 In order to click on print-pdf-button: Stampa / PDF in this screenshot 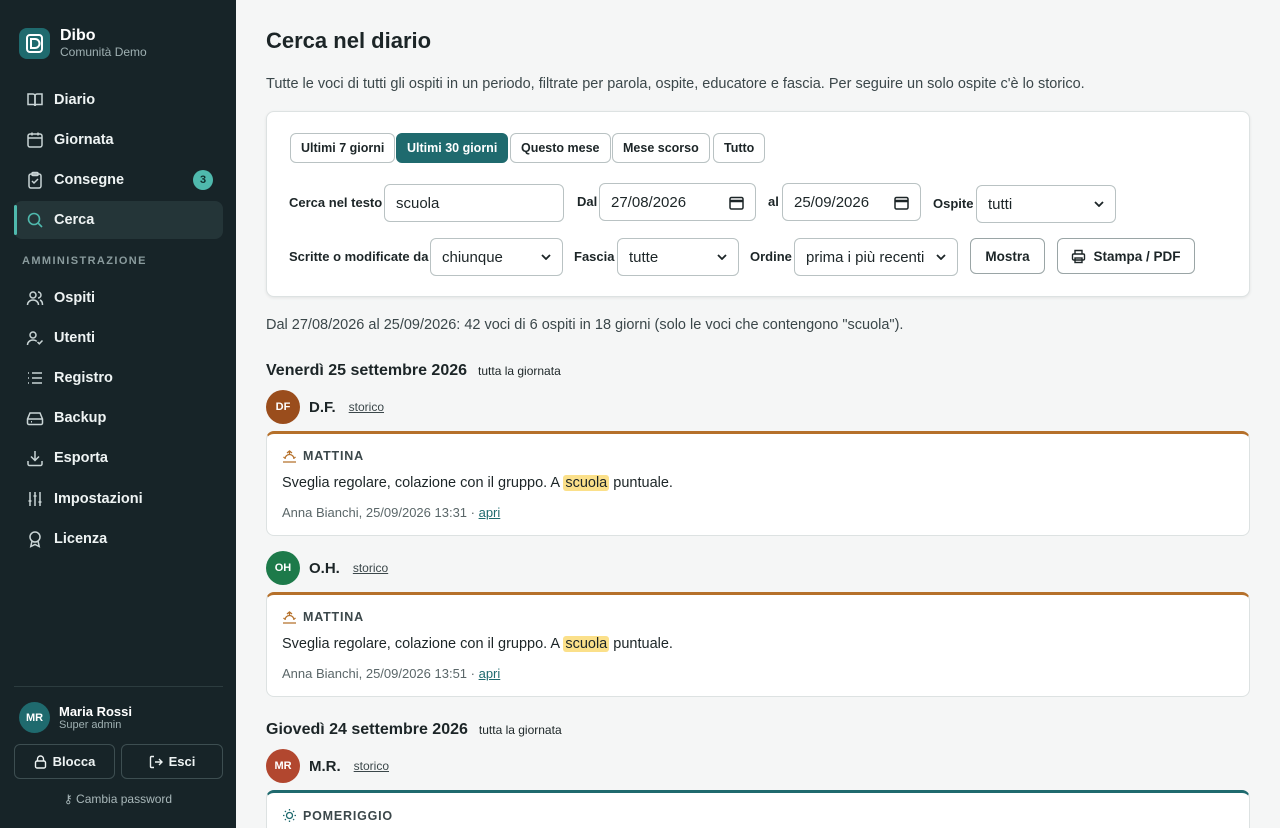, I will do `click(1126, 256)`.